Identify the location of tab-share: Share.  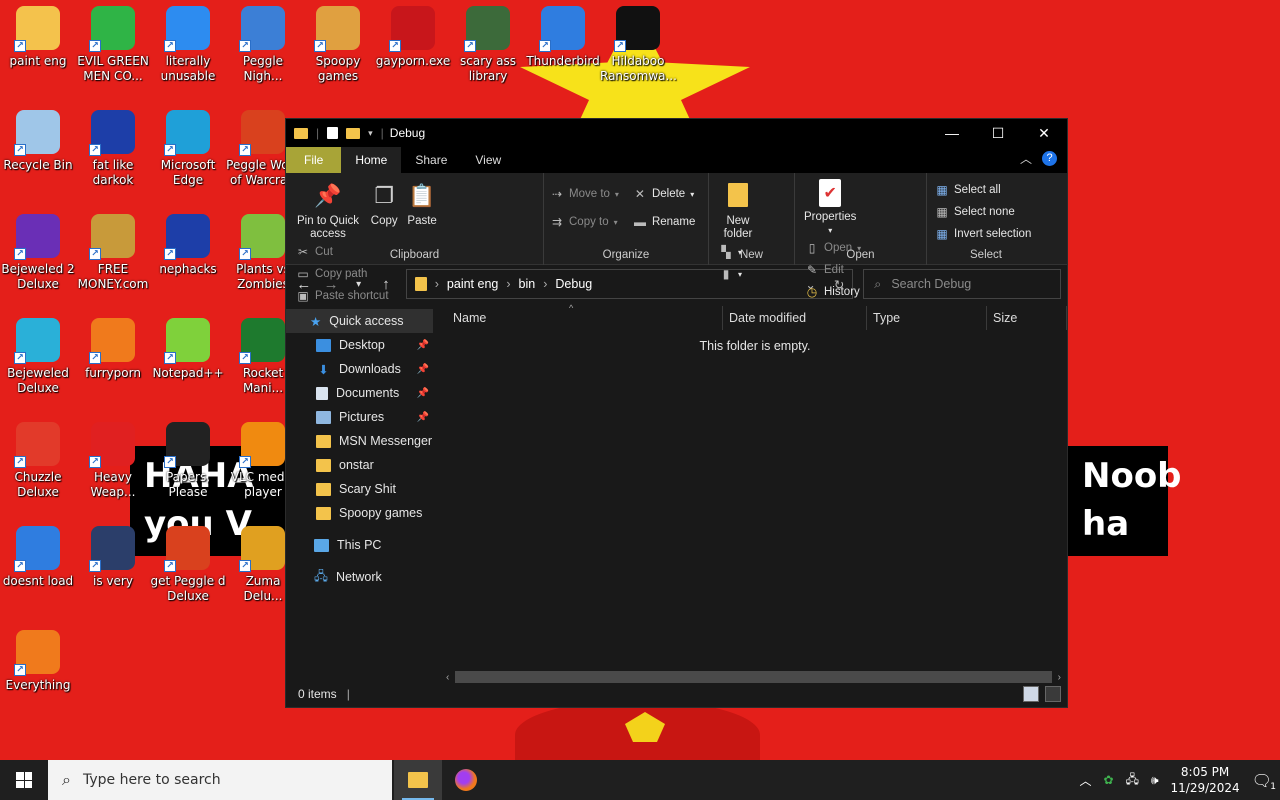
(431, 160).